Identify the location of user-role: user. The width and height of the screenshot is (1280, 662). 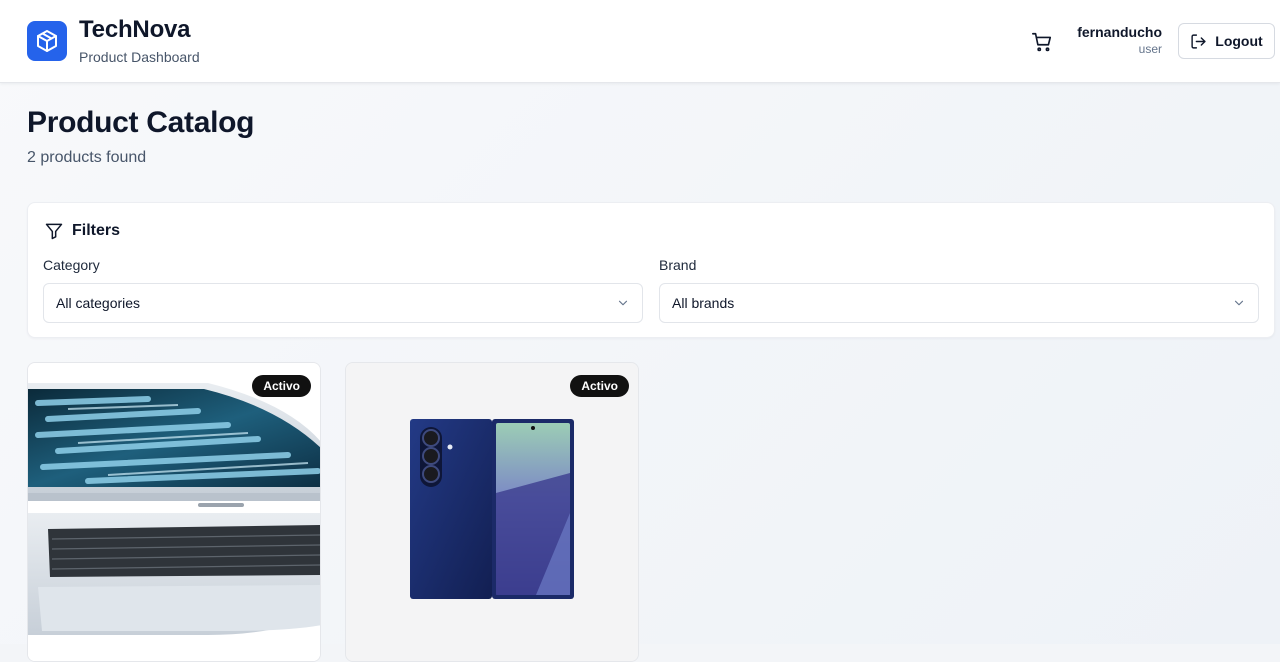
(1150, 49).